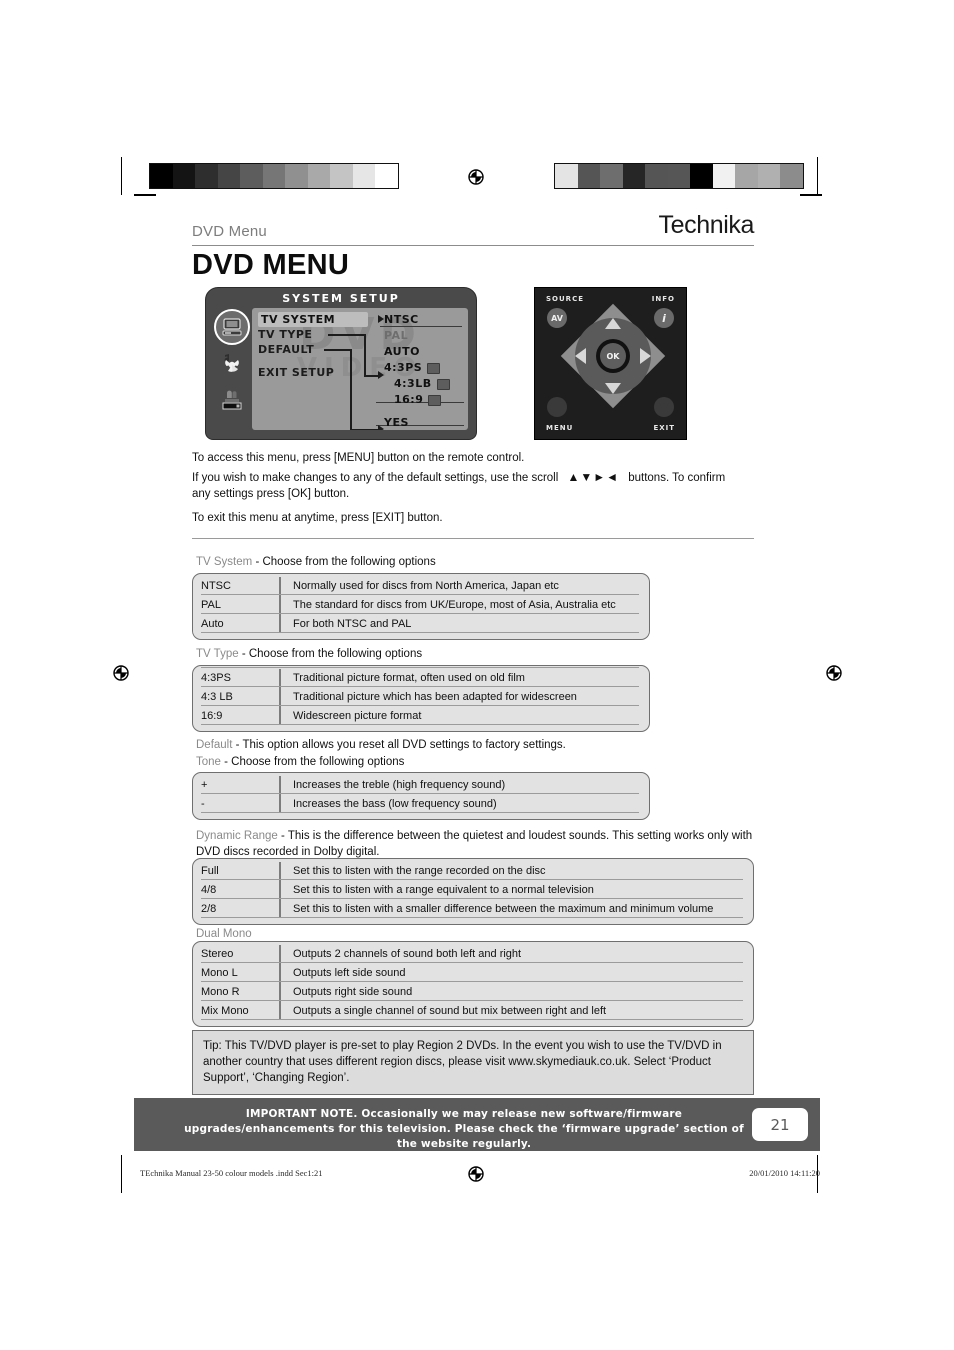  What do you see at coordinates (421, 715) in the screenshot?
I see `table-row: 16:9 Widescreen picture format` at bounding box center [421, 715].